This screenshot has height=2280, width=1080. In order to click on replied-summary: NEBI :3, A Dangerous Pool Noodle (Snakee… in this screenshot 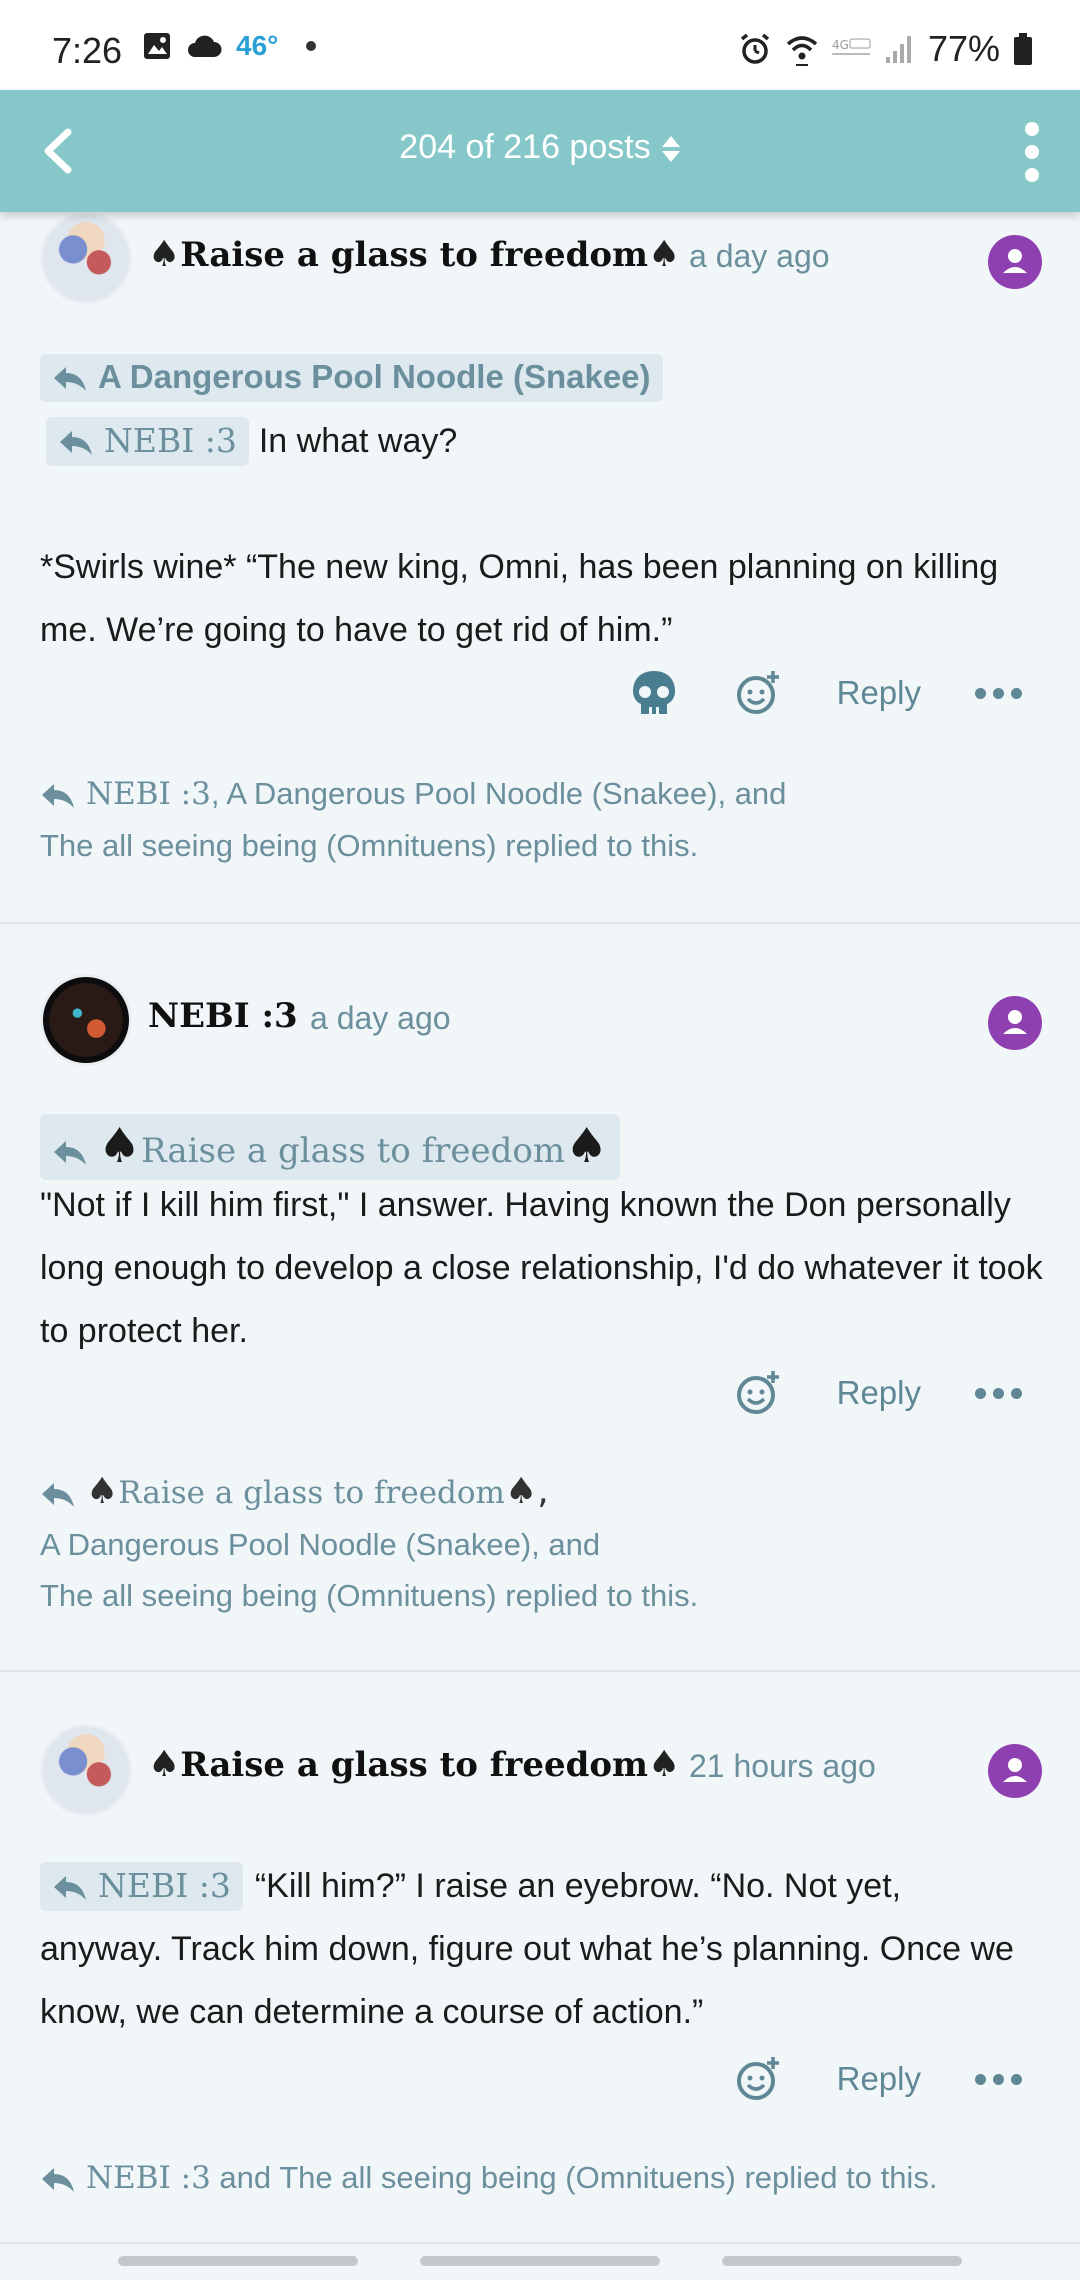, I will do `click(540, 819)`.